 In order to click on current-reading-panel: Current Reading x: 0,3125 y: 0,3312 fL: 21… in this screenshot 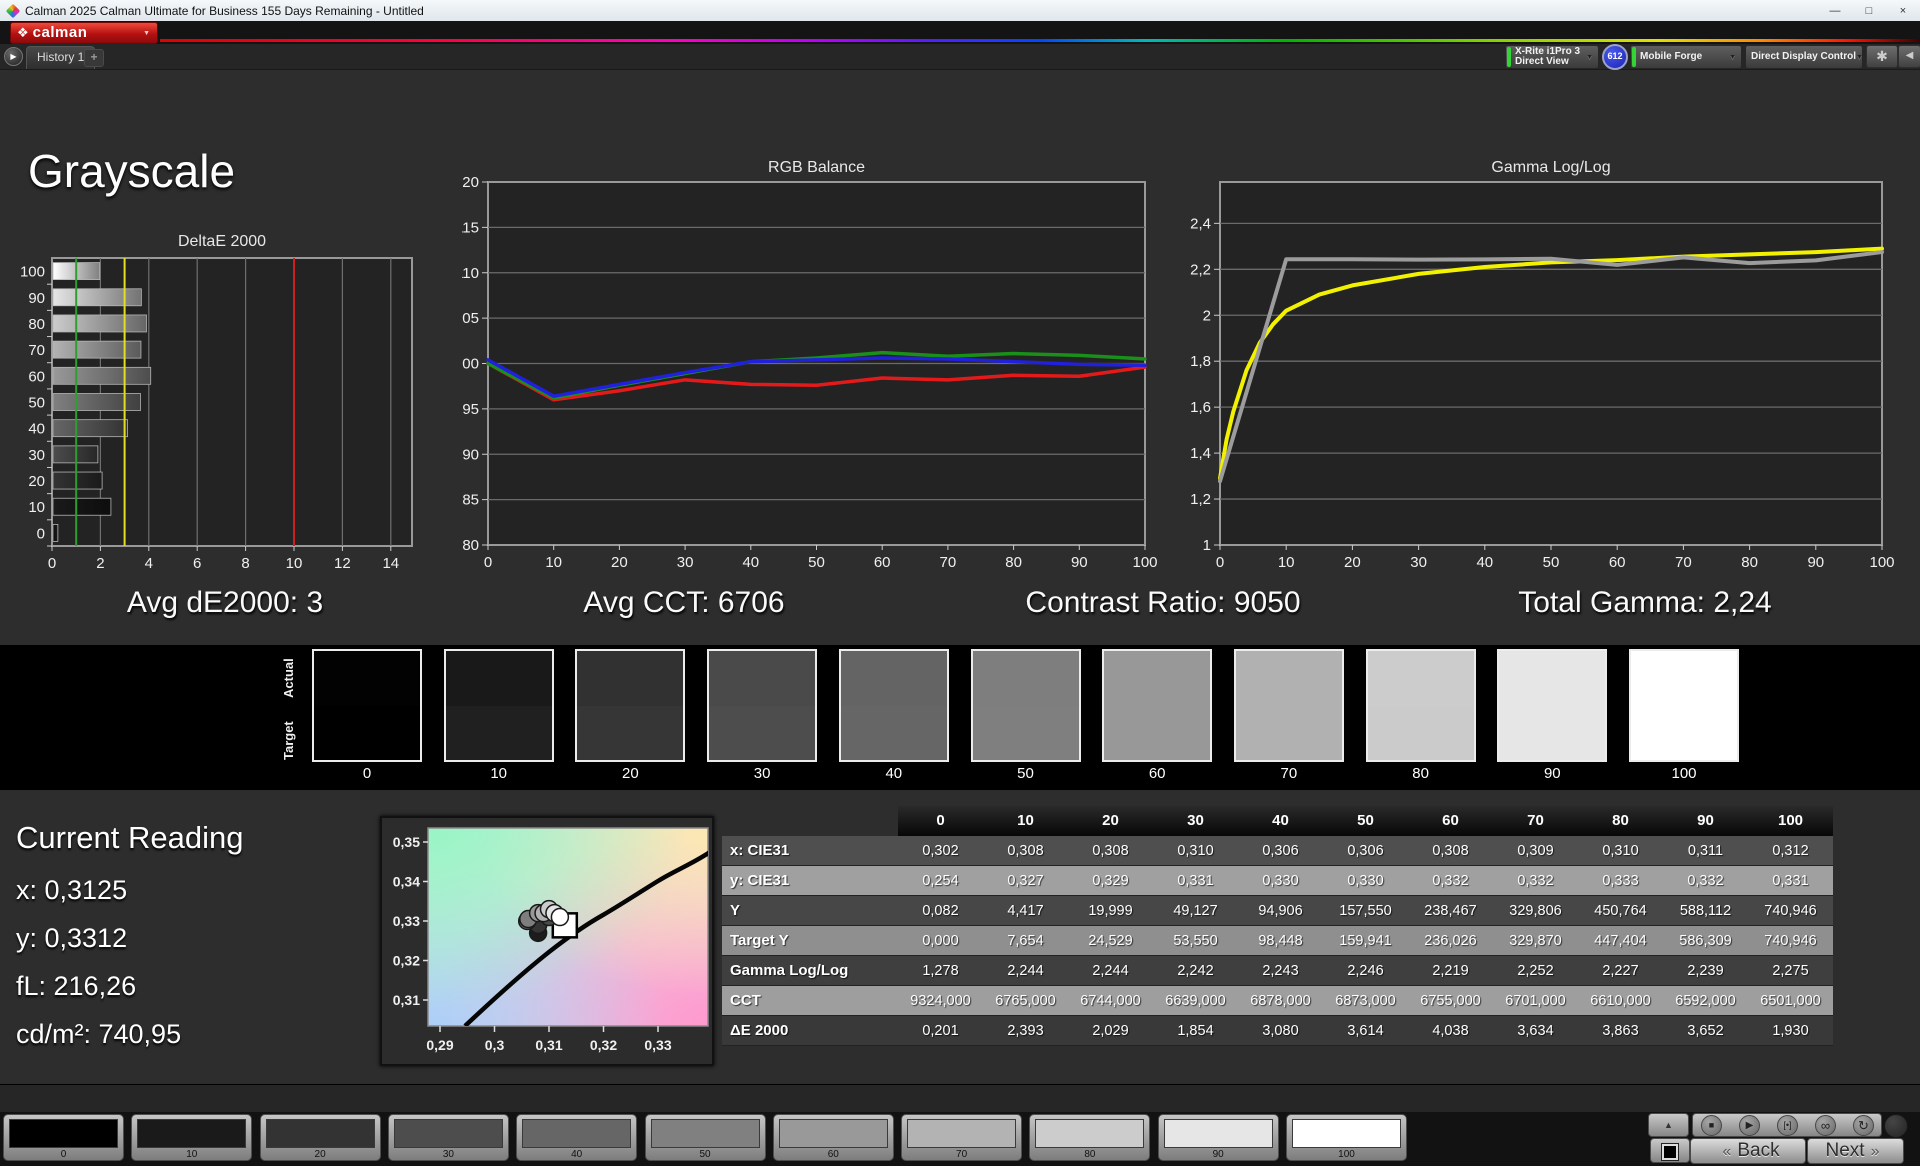, I will do `click(129, 939)`.